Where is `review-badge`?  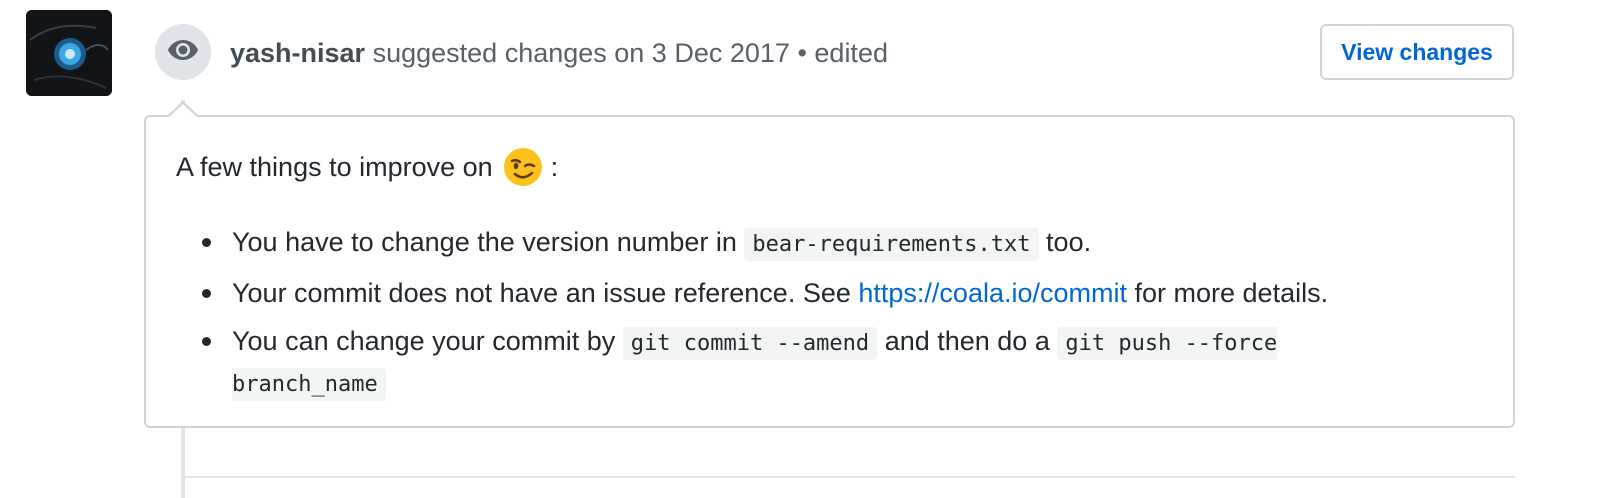 review-badge is located at coordinates (183, 52).